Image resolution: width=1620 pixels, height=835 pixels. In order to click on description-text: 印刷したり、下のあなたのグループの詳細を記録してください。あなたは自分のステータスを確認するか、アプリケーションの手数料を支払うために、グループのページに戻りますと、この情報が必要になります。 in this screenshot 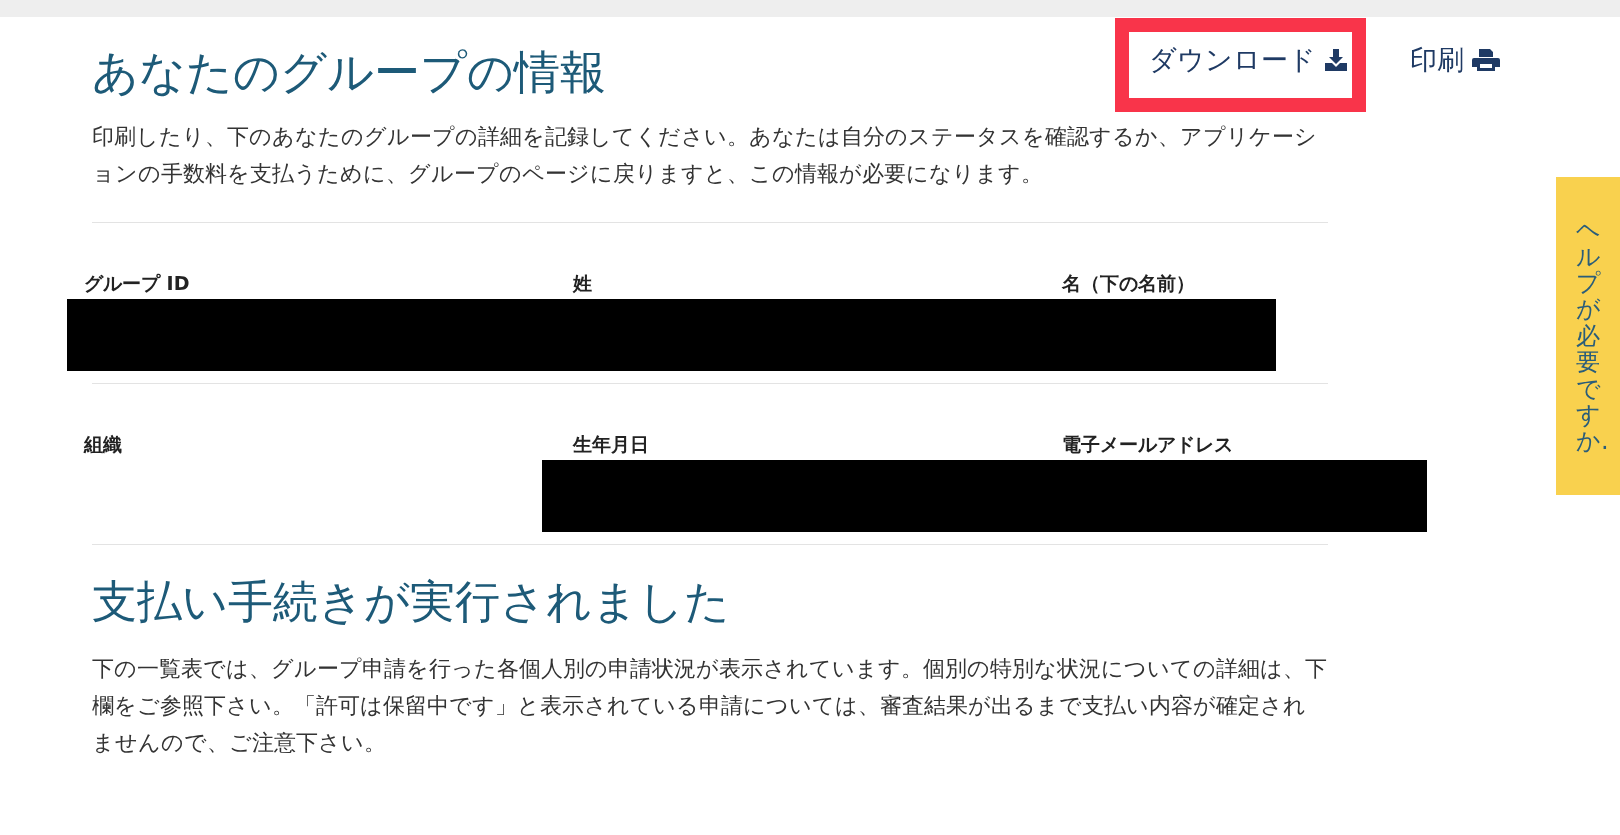, I will do `click(705, 156)`.